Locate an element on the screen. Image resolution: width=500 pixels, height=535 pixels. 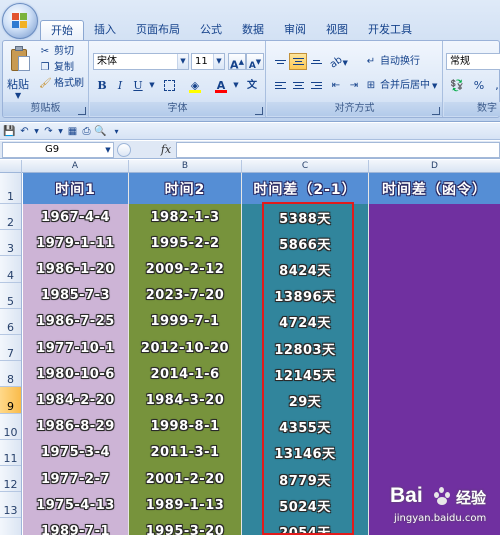
cell-c5: 13896天 is located at coordinates (305, 296).